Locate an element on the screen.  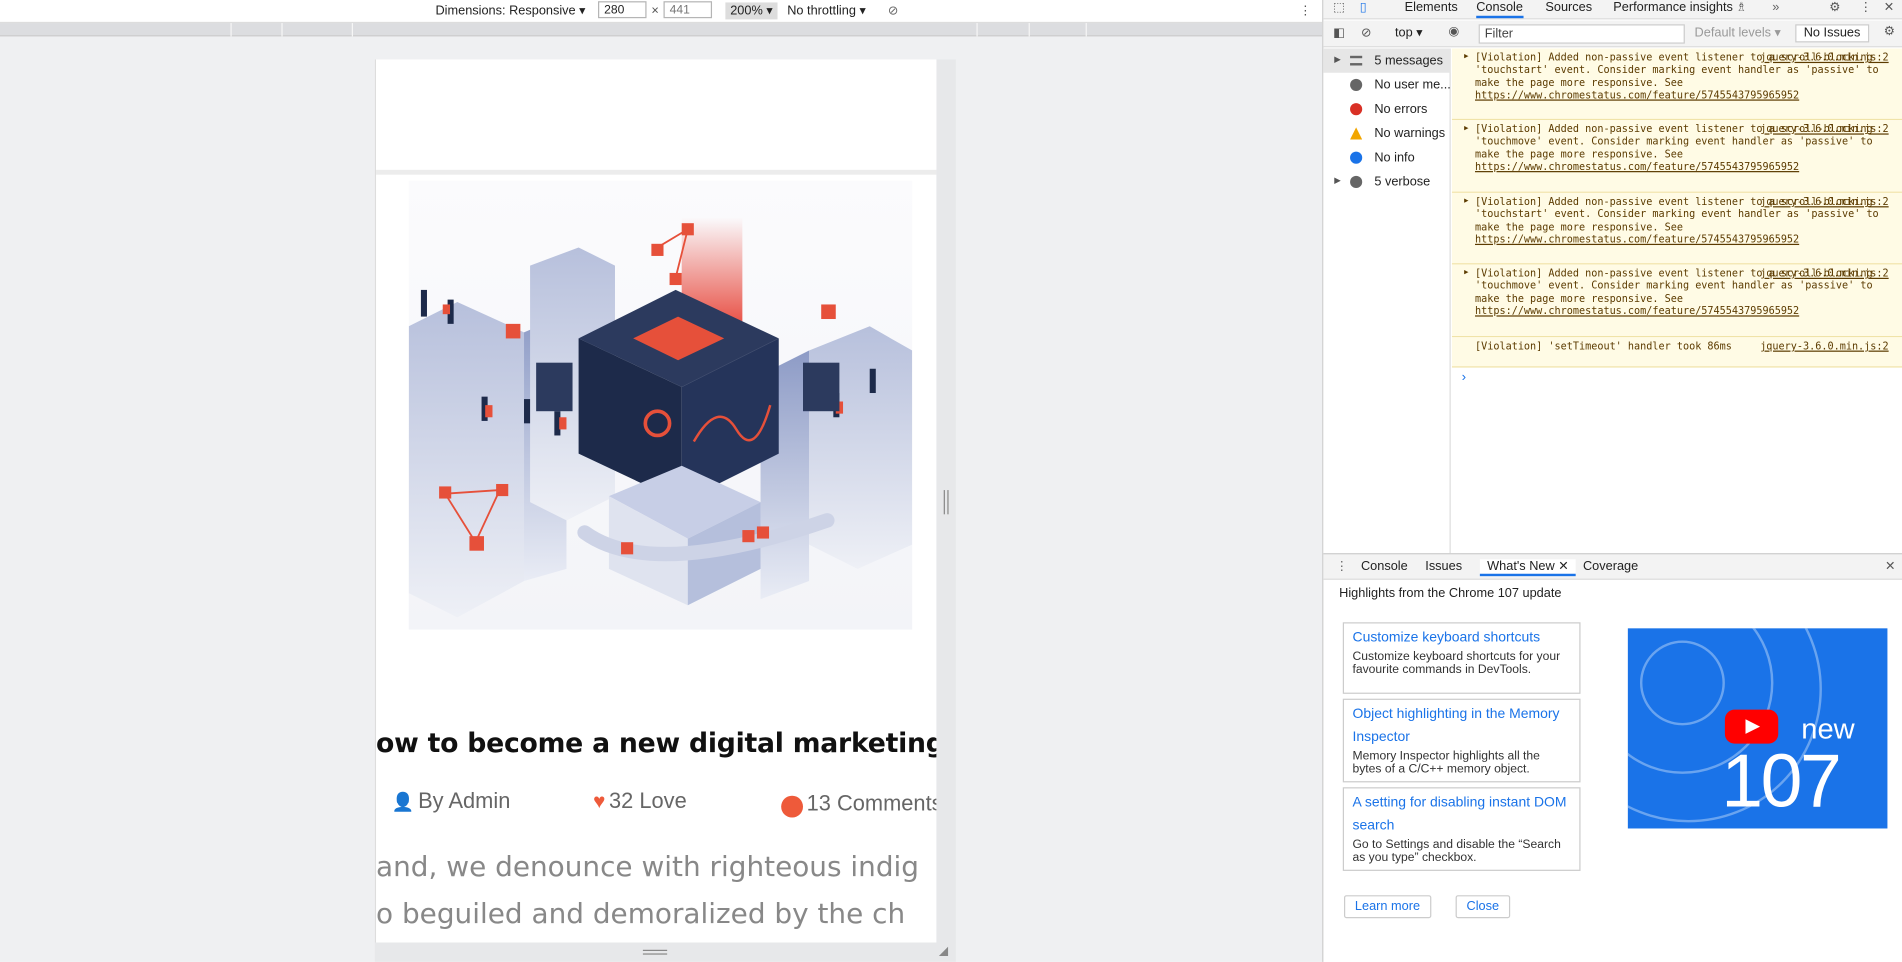
close-button: Close is located at coordinates (1483, 907).